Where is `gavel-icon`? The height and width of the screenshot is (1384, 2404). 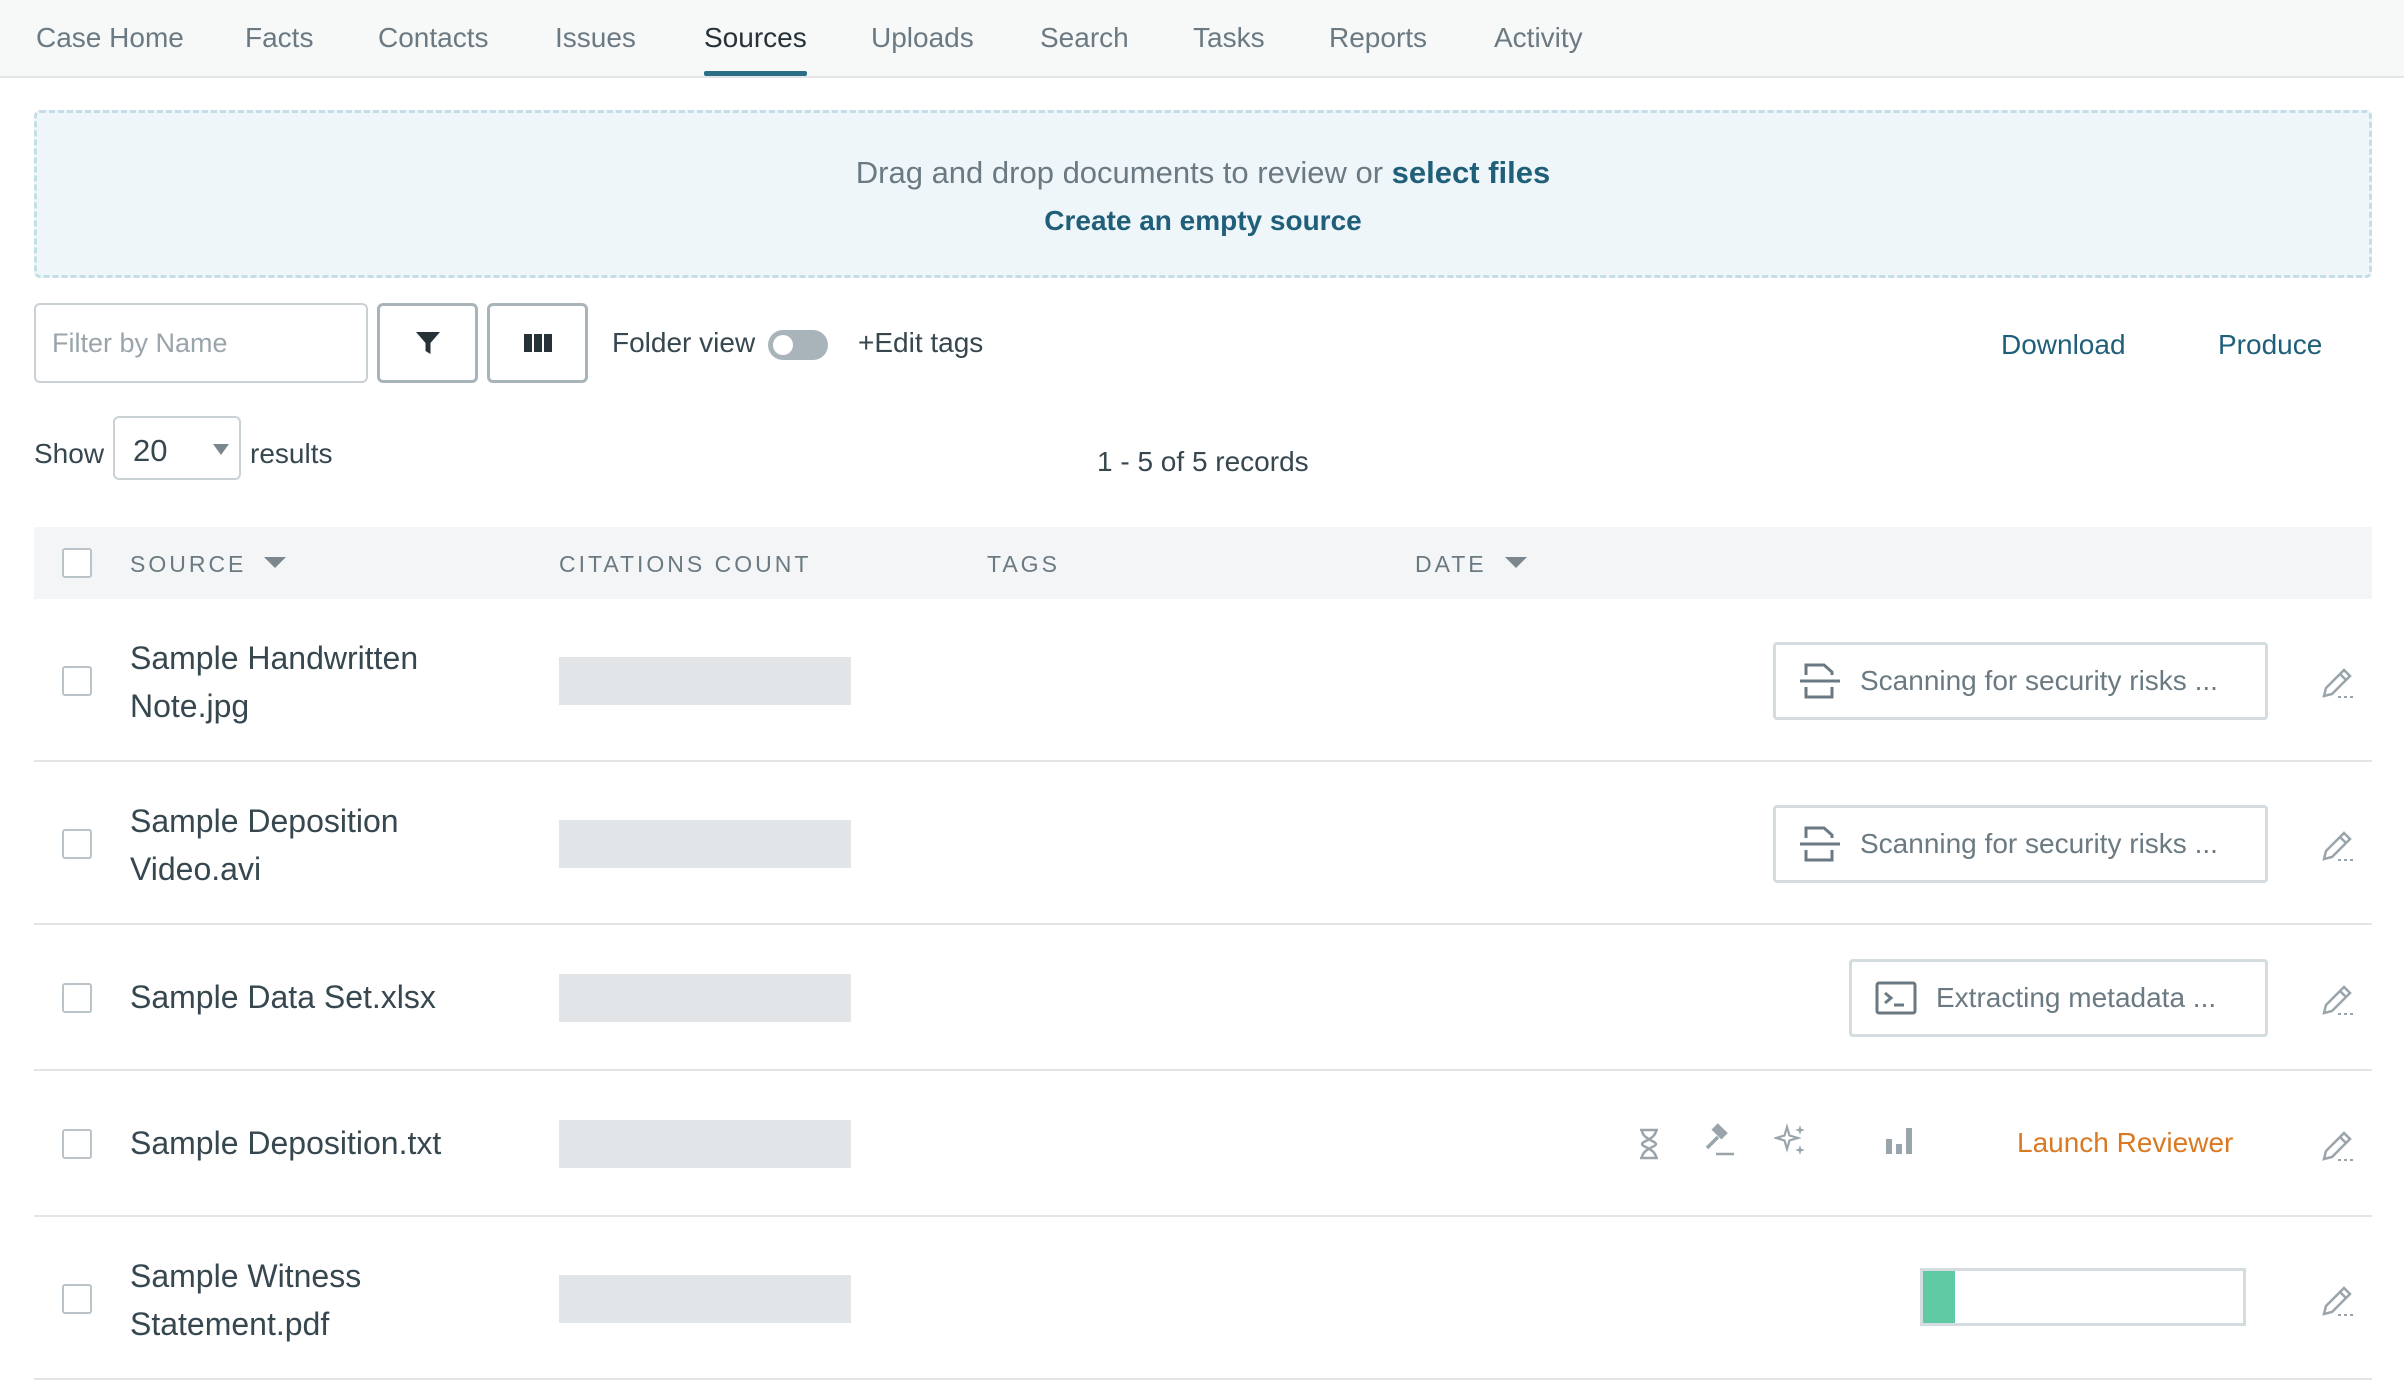 gavel-icon is located at coordinates (1719, 1140).